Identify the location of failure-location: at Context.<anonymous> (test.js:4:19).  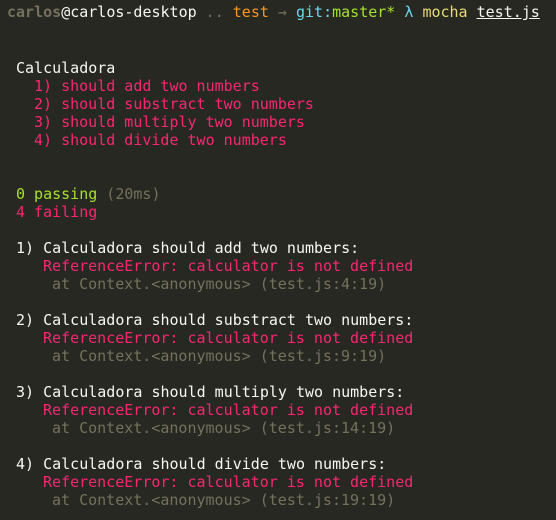
(219, 284).